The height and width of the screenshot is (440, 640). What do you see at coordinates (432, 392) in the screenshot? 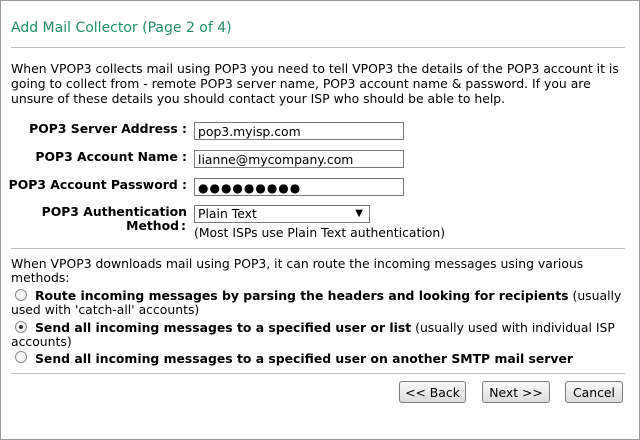
I see `back-button: << Back` at bounding box center [432, 392].